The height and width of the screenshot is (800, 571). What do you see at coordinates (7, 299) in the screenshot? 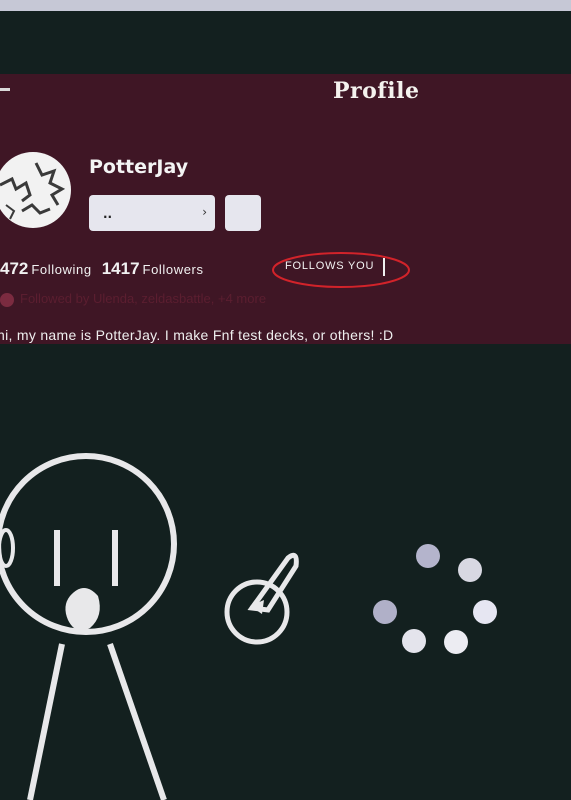
I see `mutual-avatar-icon` at bounding box center [7, 299].